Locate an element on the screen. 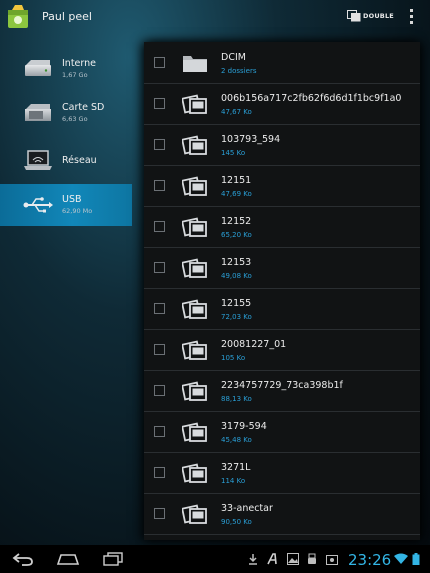 The height and width of the screenshot is (573, 430). sidebar-item-reseau: Réseau is located at coordinates (66, 161).